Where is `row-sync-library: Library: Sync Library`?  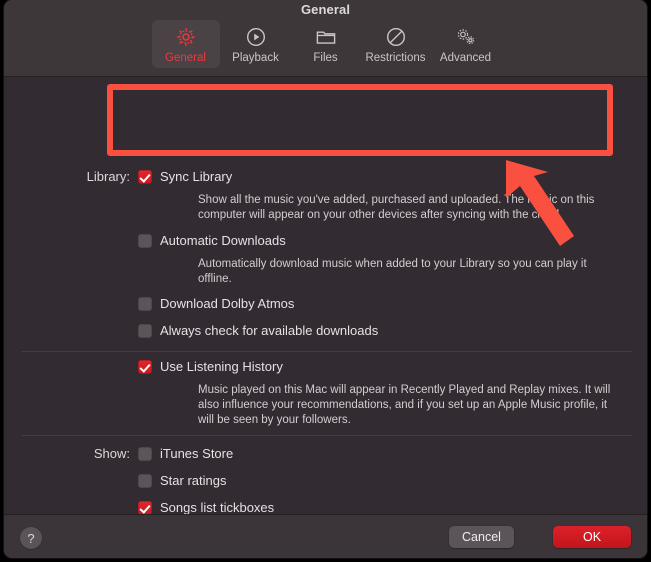 row-sync-library: Library: Sync Library is located at coordinates (322, 176).